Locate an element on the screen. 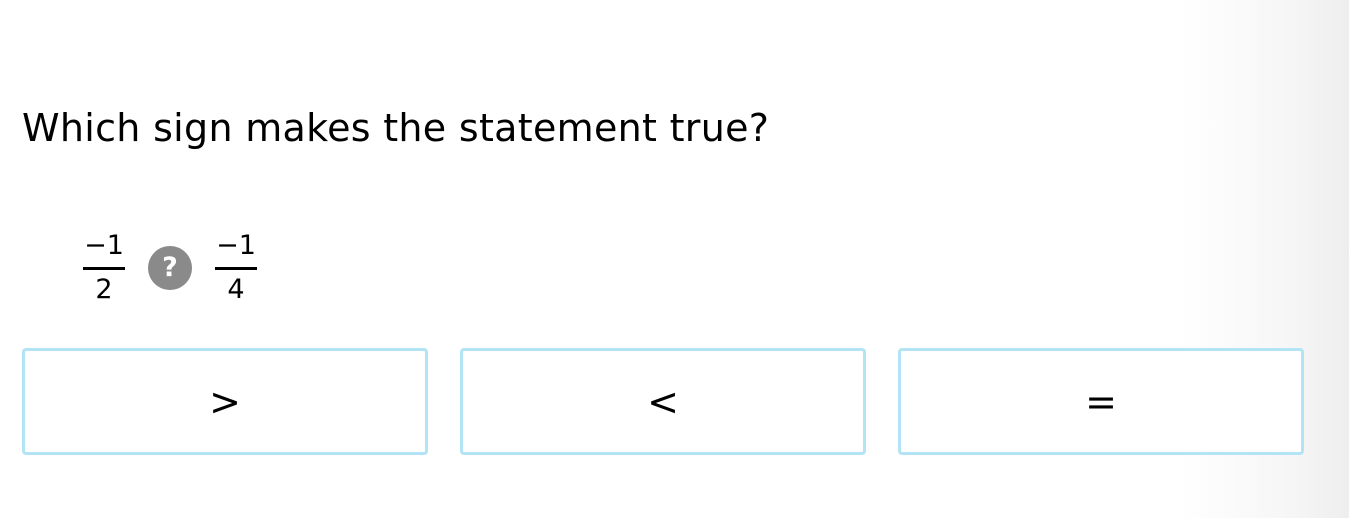 This screenshot has width=1349, height=518. left-fraction-bar is located at coordinates (104, 268).